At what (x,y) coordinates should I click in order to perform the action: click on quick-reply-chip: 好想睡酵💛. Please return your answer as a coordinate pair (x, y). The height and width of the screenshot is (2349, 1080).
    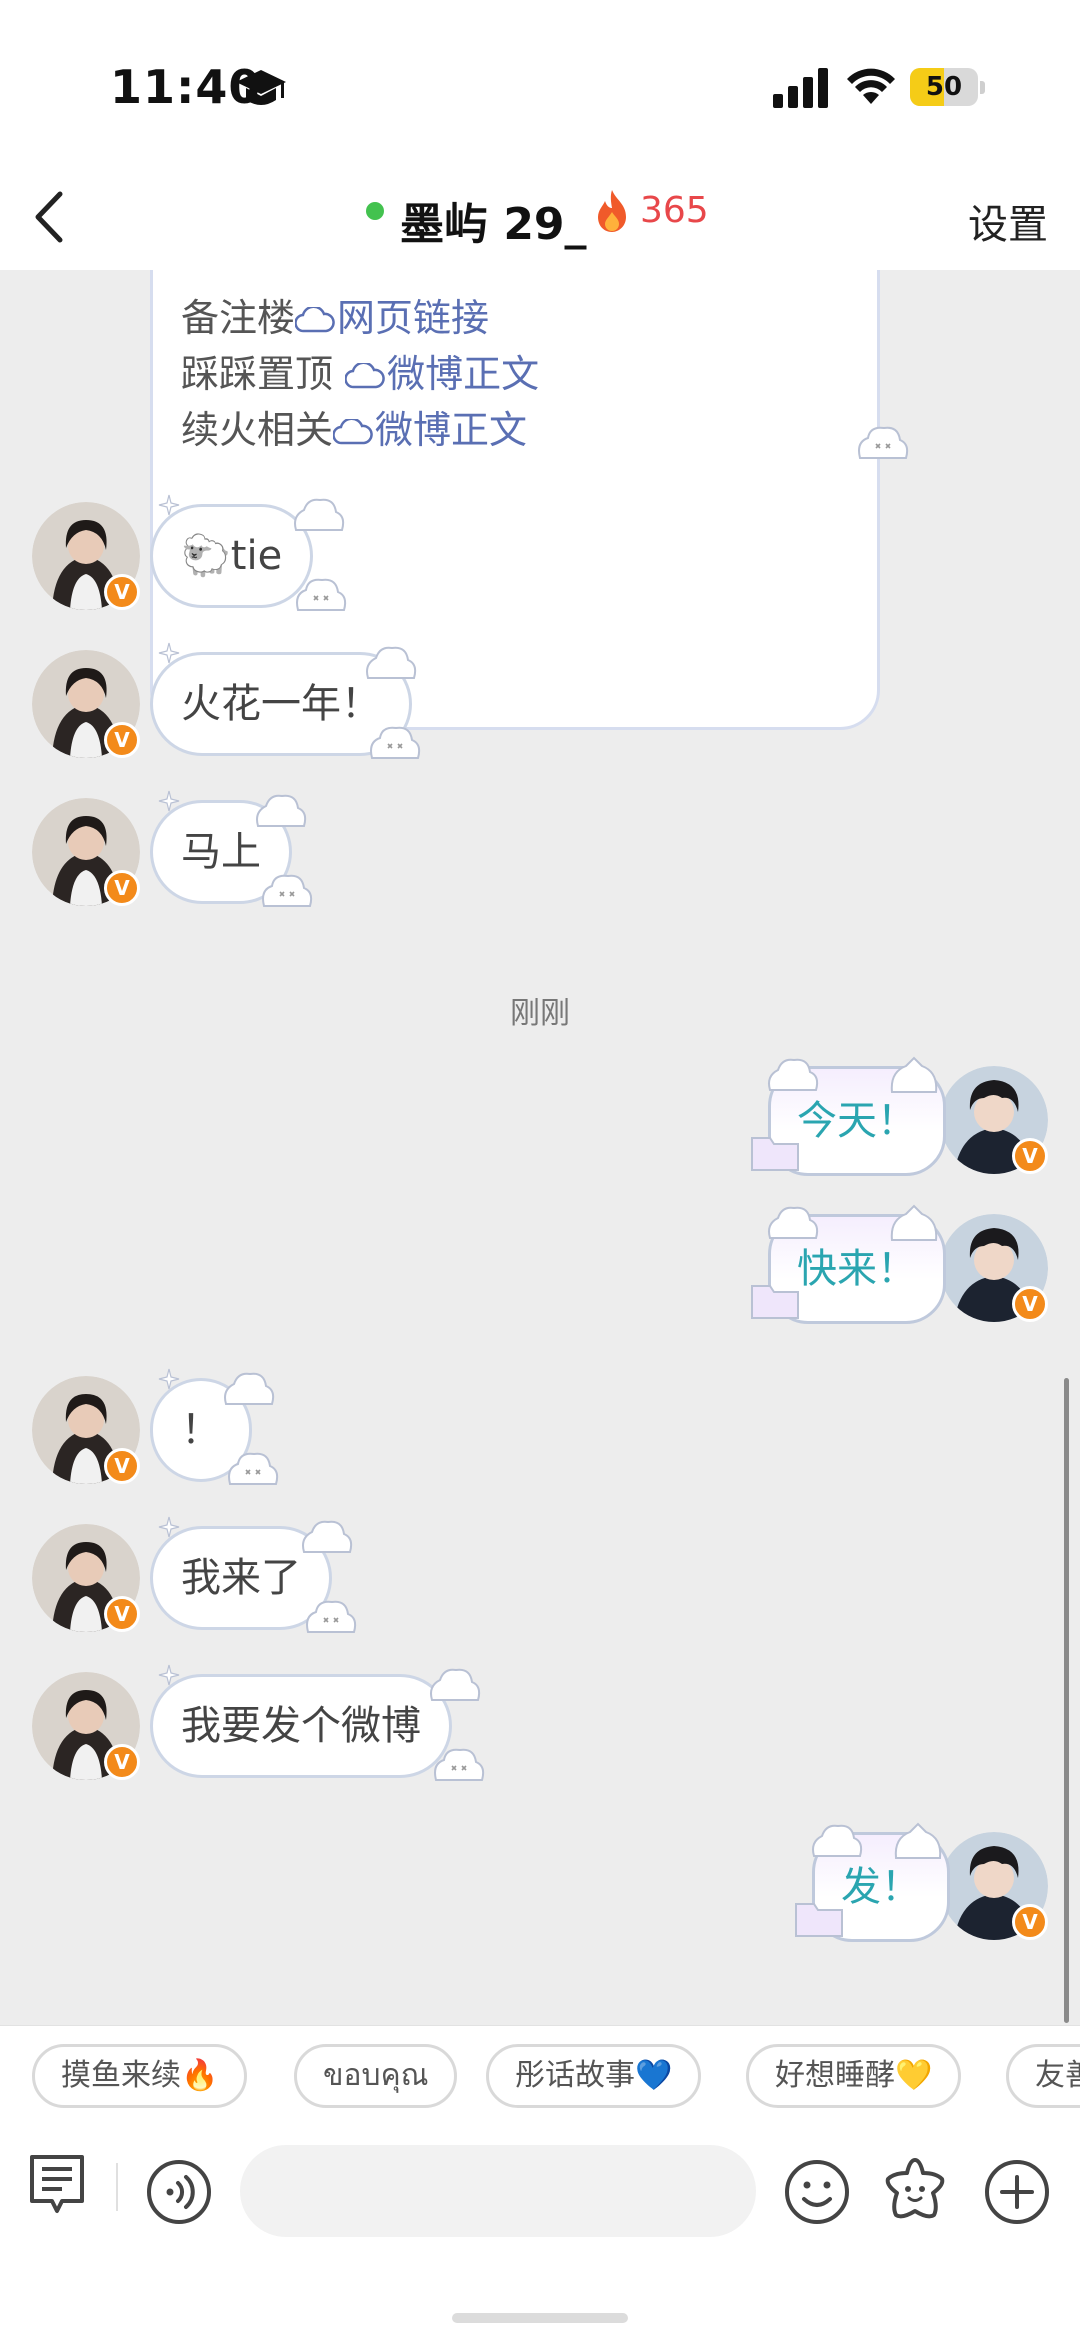
    Looking at the image, I should click on (854, 2076).